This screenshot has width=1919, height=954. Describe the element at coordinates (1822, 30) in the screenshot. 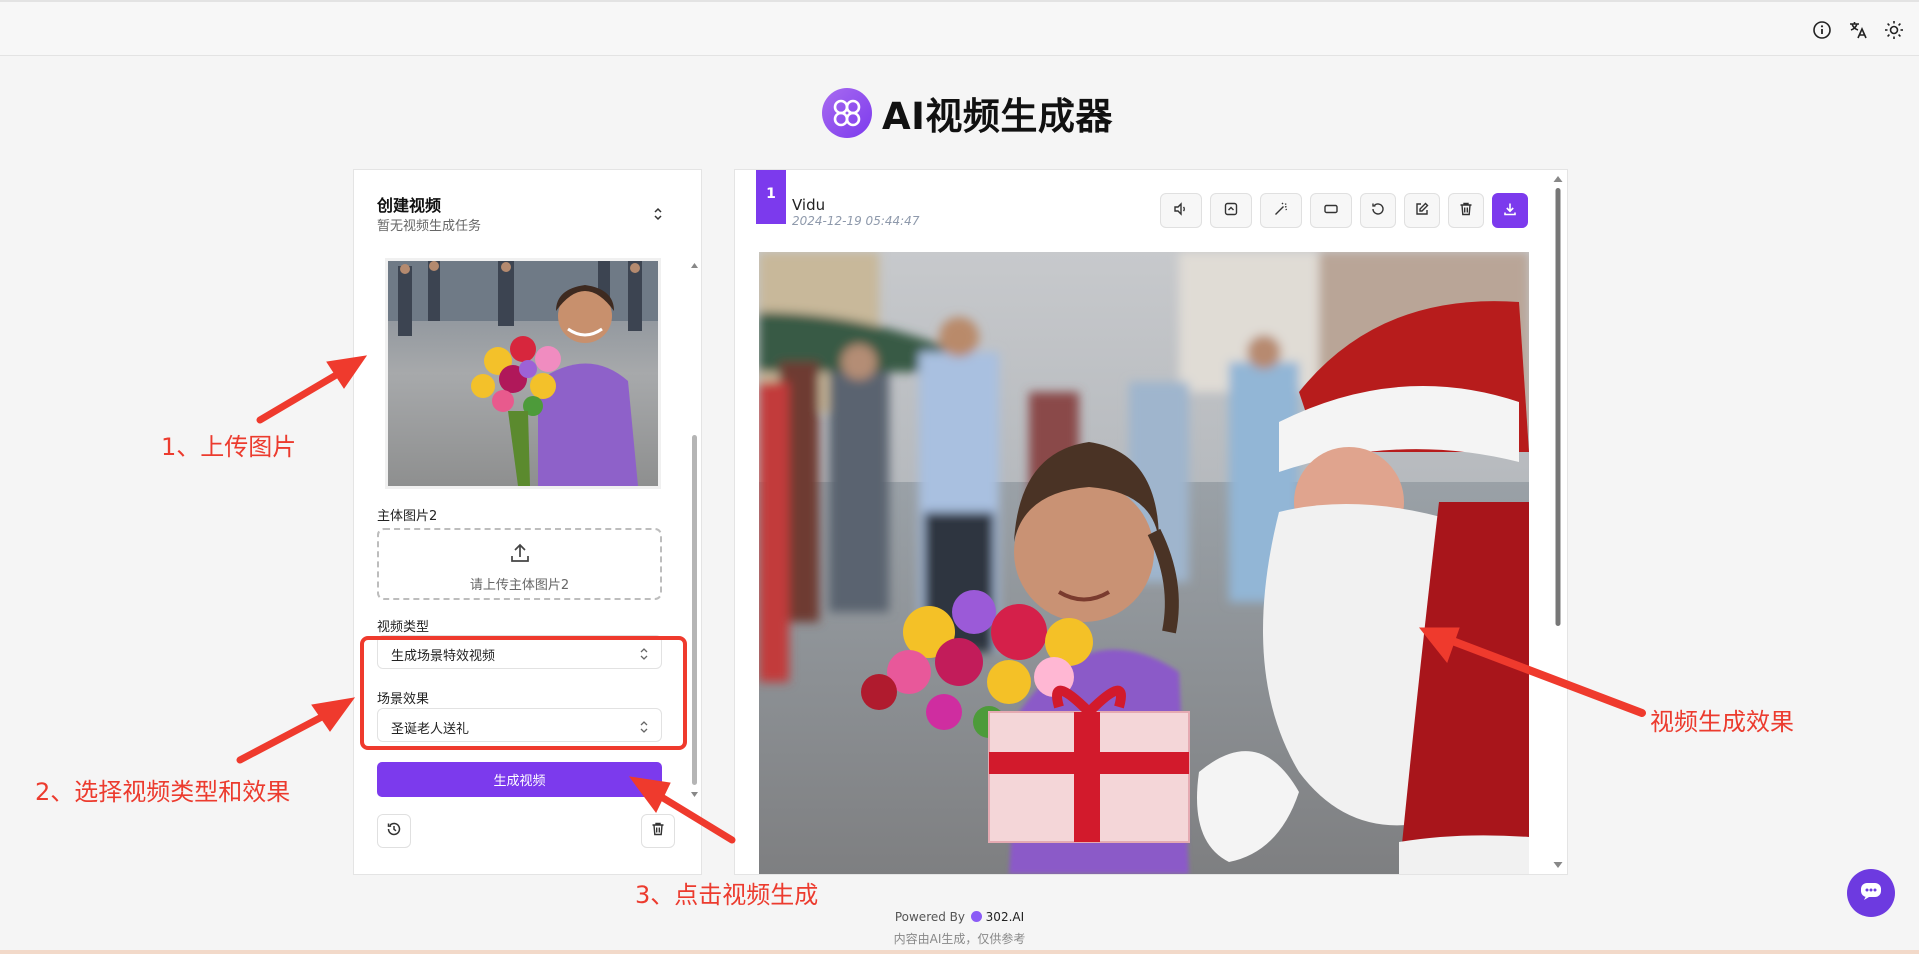

I see `info-icon` at that location.